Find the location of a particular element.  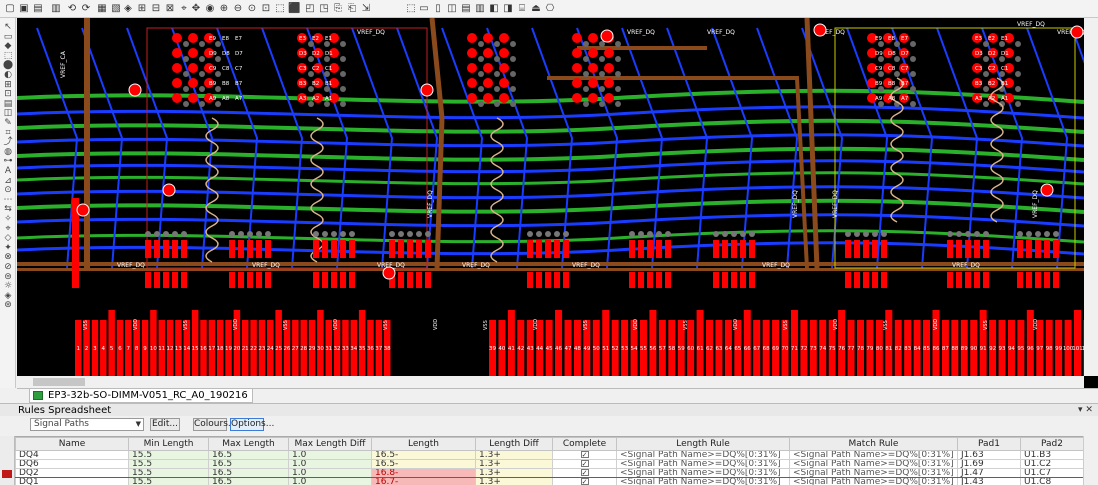

palette-tool-icon-28: ☼ is located at coordinates (8, 286).